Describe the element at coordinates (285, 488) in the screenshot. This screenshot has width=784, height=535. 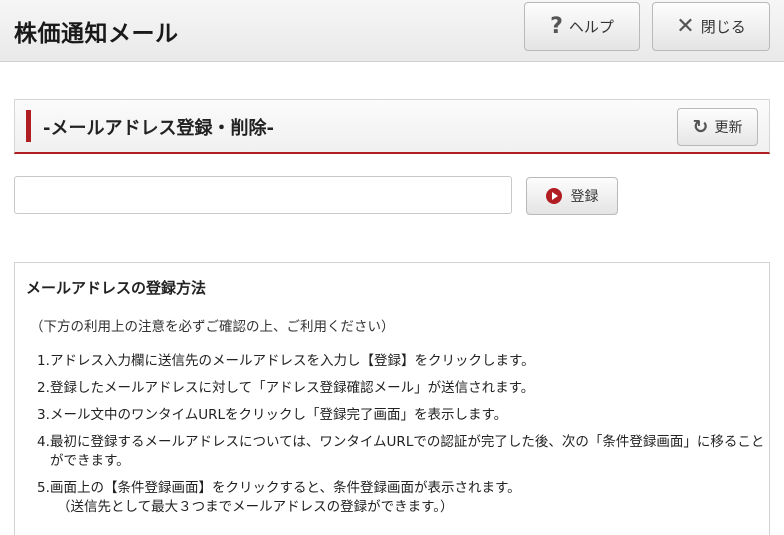
I see `step-text: 画面上の【条件登録画面】をクリックすると、条件登録画面が表示されます。` at that location.